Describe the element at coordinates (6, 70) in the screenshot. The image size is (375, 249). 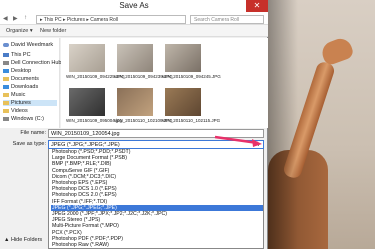
I see `desktop-icon` at that location.